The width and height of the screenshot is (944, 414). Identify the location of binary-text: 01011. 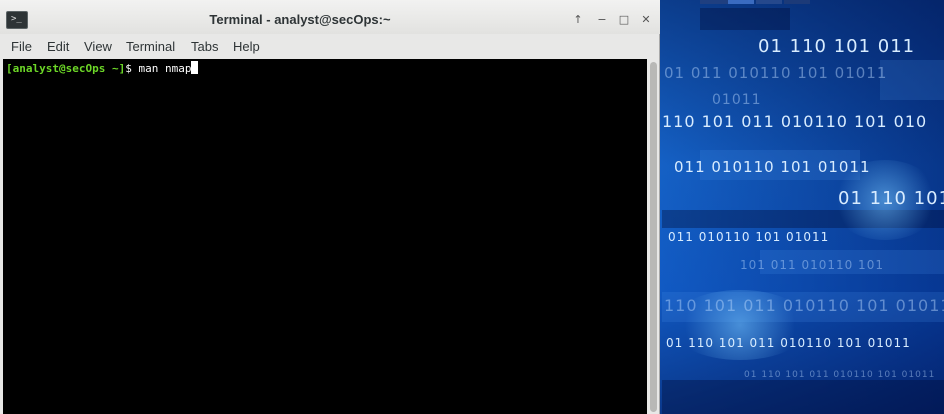
(737, 100).